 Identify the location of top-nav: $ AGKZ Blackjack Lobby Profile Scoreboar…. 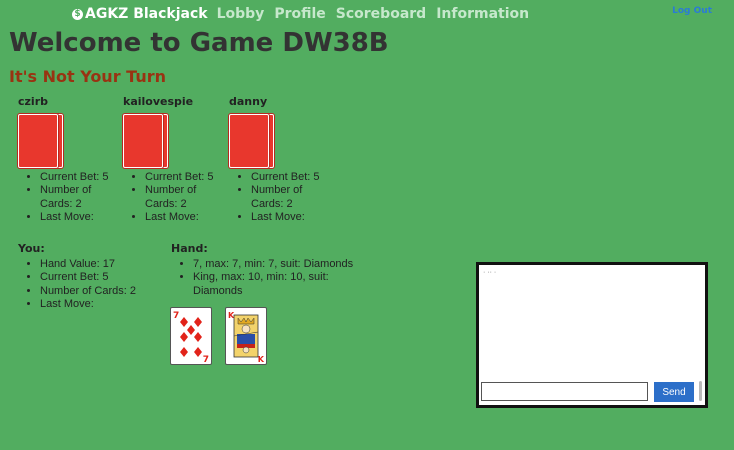
(305, 14).